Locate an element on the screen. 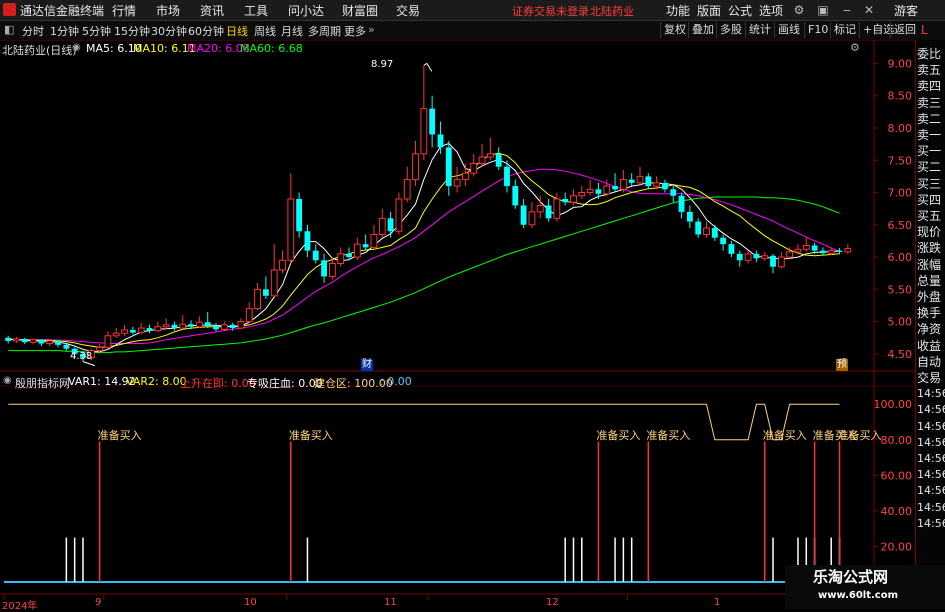 This screenshot has height=612, width=945. y-tick-label: 80.00 is located at coordinates (897, 440).